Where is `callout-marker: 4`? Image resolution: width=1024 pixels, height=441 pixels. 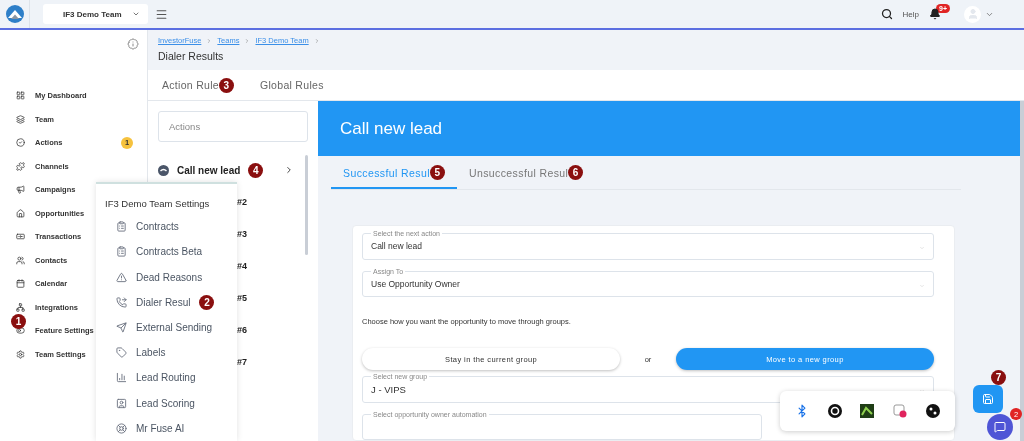 callout-marker: 4 is located at coordinates (256, 170).